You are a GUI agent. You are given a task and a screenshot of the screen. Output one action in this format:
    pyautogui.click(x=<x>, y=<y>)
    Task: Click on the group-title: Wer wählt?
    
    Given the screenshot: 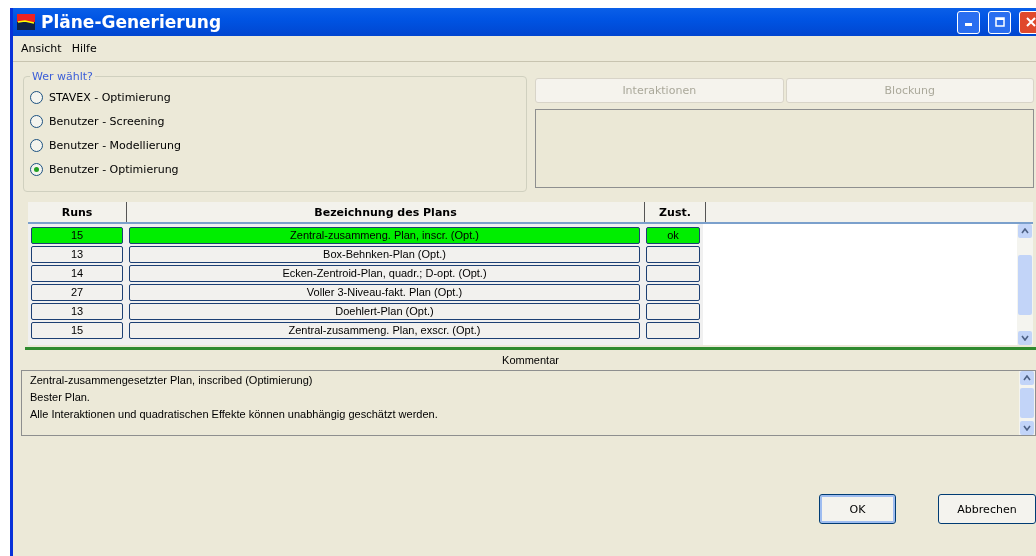 What is the action you would take?
    pyautogui.click(x=62, y=76)
    